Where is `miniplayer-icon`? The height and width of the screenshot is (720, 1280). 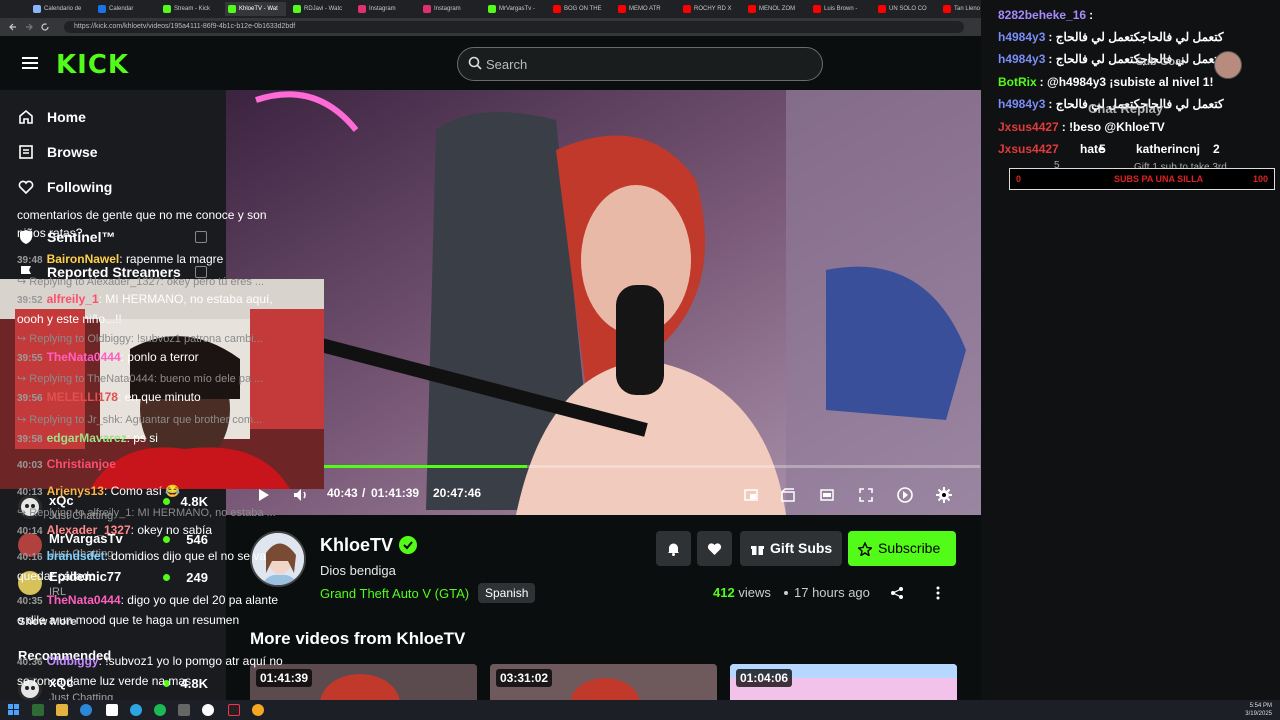
miniplayer-icon is located at coordinates (751, 495).